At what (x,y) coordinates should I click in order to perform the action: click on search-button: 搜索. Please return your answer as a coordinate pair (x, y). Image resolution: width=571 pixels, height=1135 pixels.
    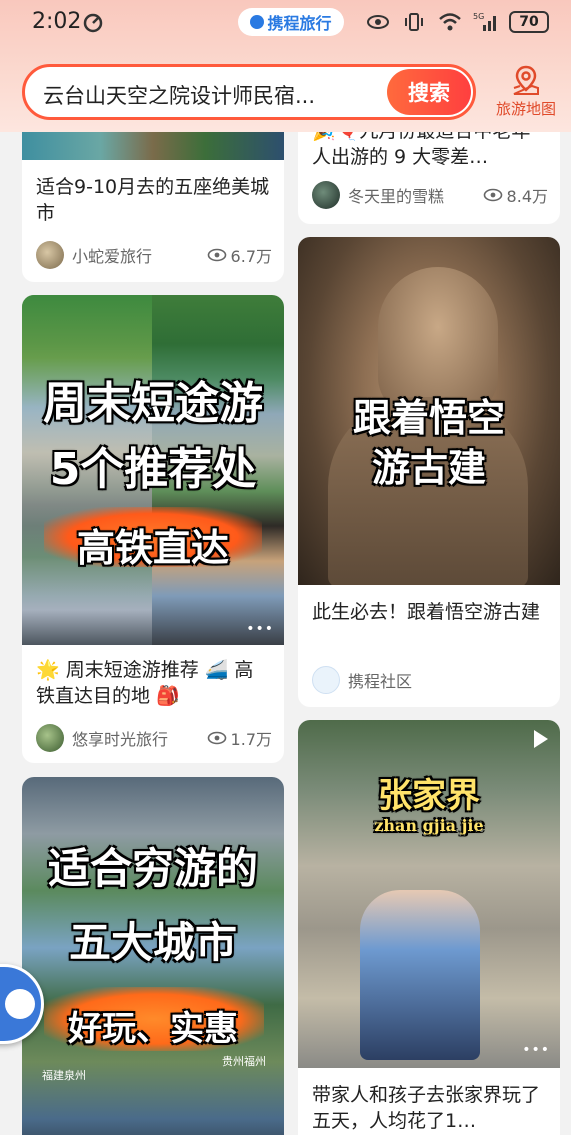
    Looking at the image, I should click on (429, 92).